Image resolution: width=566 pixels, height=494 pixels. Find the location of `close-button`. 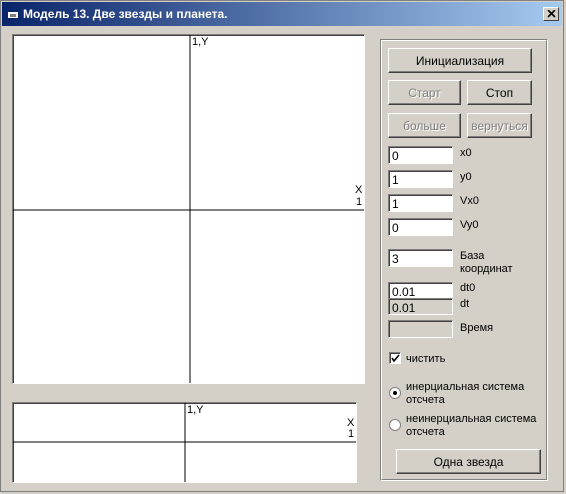

close-button is located at coordinates (551, 14).